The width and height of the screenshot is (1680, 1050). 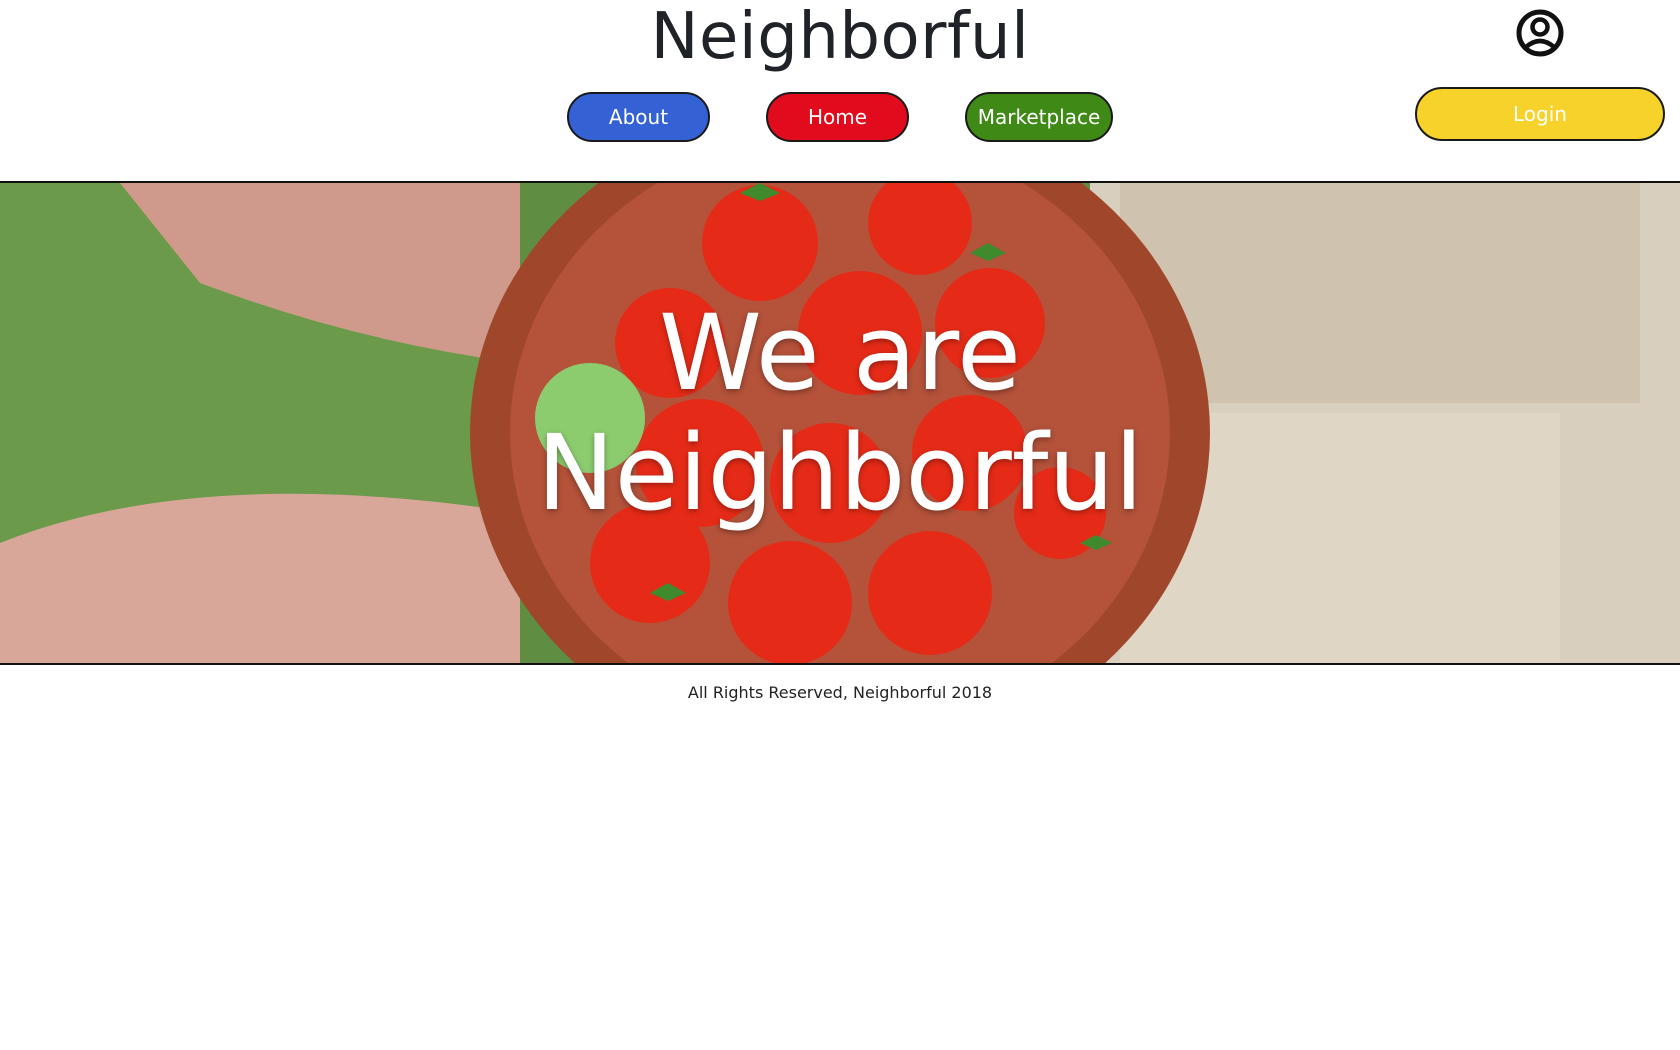 What do you see at coordinates (638, 117) in the screenshot?
I see `about-button: About` at bounding box center [638, 117].